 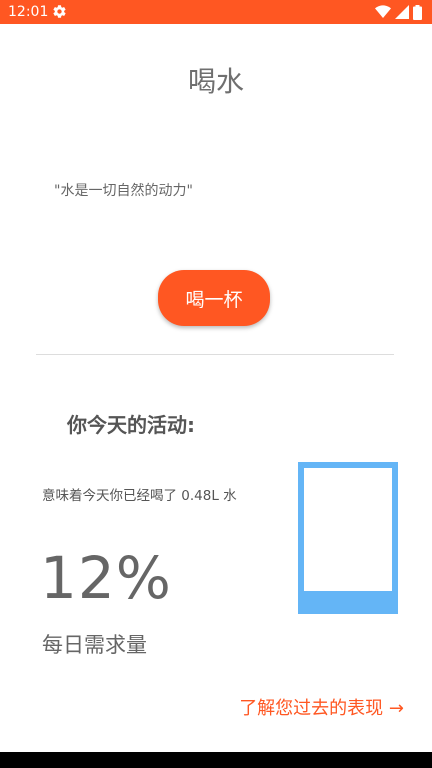 I want to click on water-level-fill, so click(x=348, y=599).